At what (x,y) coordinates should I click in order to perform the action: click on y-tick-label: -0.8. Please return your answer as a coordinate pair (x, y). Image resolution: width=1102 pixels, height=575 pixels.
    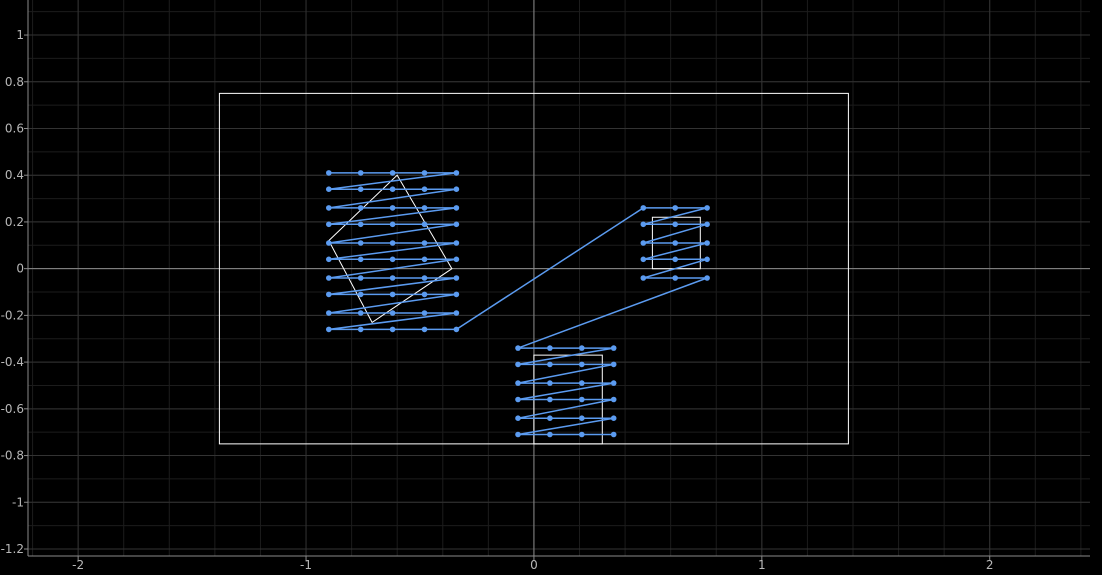
    Looking at the image, I should click on (12, 456).